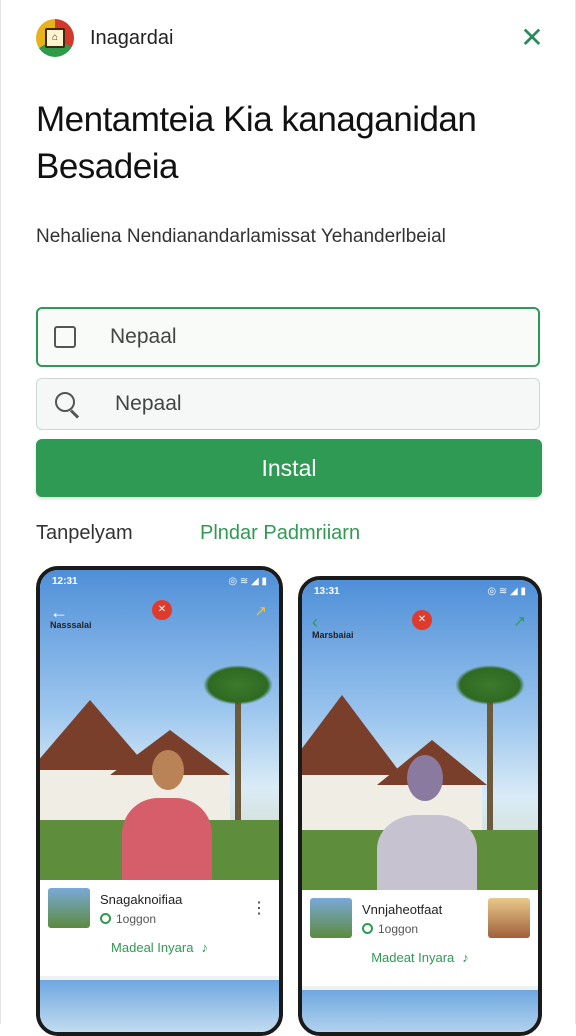 Image resolution: width=576 pixels, height=1036 pixels. What do you see at coordinates (532, 38) in the screenshot?
I see `close-icon: ✕` at bounding box center [532, 38].